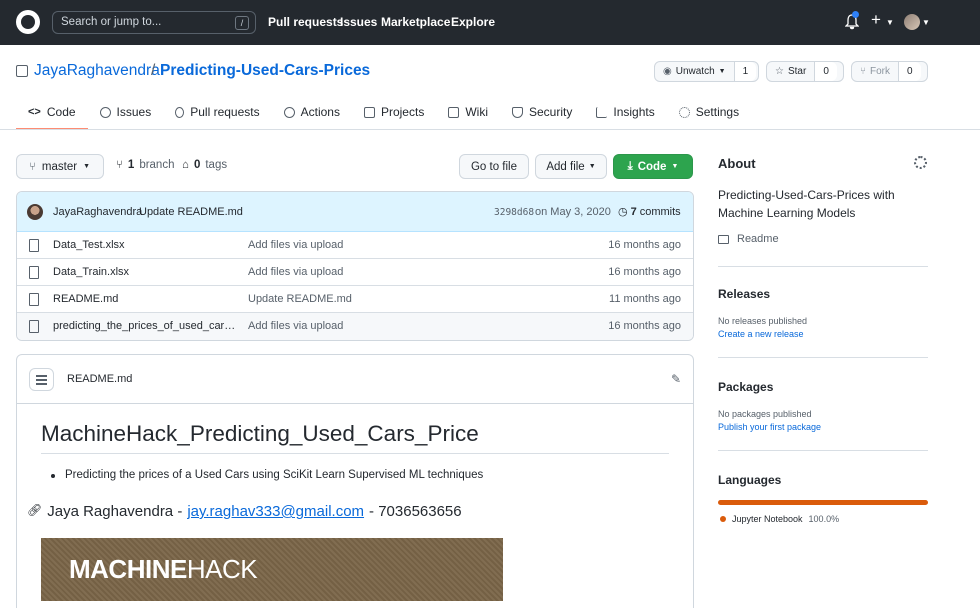  I want to click on nav-marketplace: Marketplace, so click(415, 22).